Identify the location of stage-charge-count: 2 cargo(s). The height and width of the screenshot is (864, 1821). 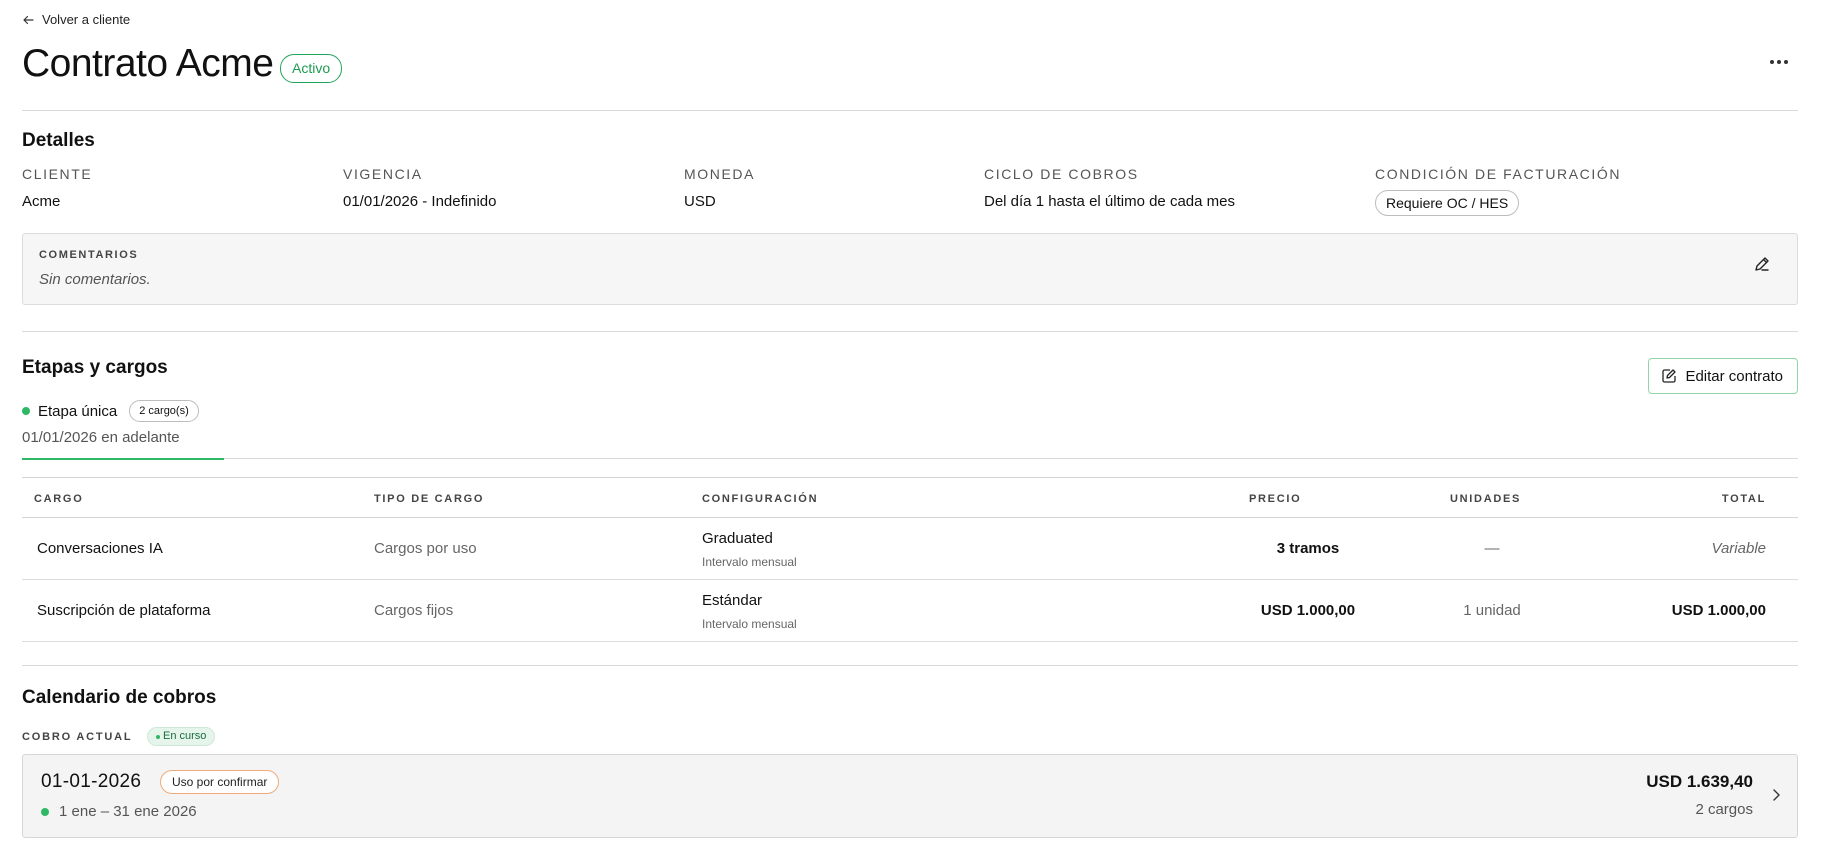
(164, 411).